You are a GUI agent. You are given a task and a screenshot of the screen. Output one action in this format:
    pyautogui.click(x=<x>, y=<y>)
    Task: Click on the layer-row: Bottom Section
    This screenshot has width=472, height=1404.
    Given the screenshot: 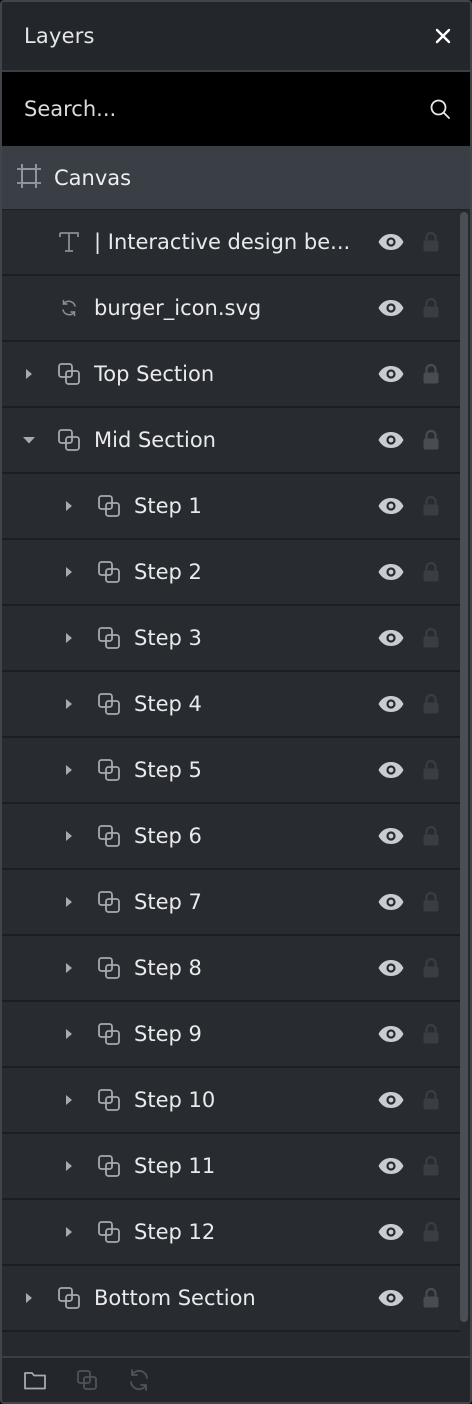 What is the action you would take?
    pyautogui.click(x=231, y=1299)
    